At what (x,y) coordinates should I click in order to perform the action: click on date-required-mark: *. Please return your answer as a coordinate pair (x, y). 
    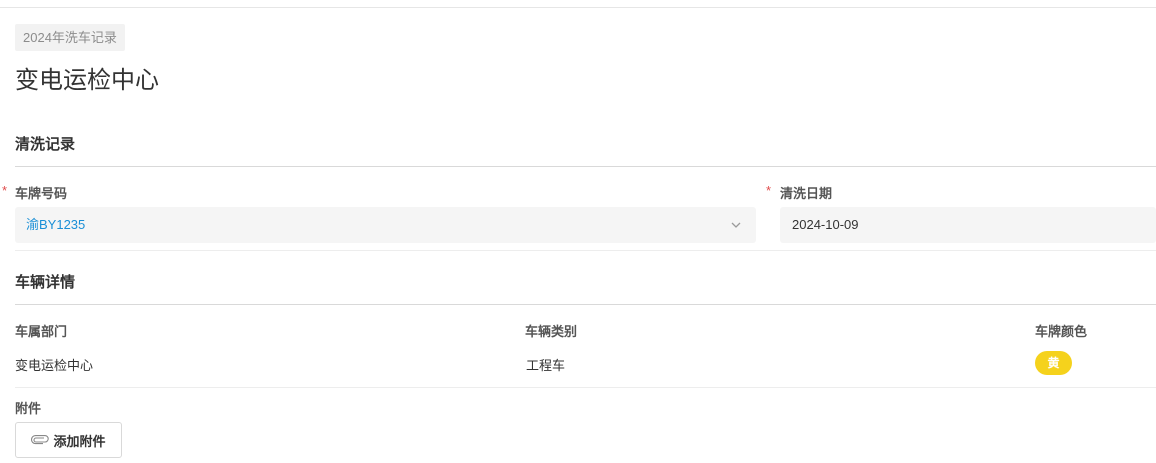
    Looking at the image, I should click on (769, 190).